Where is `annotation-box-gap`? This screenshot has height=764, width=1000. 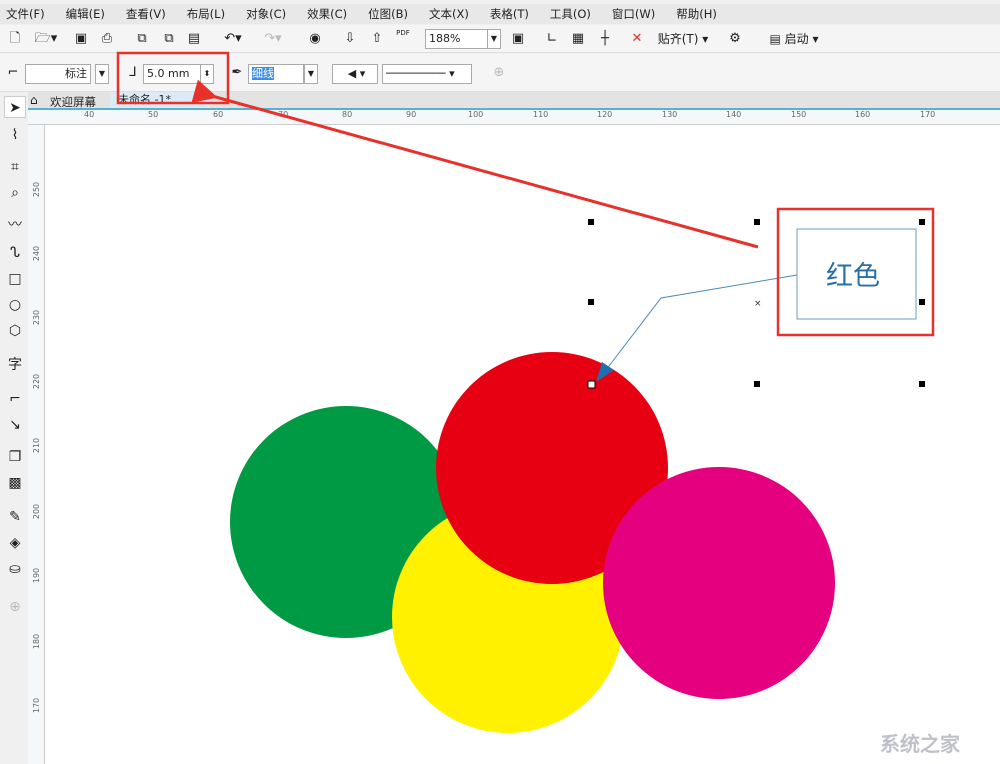 annotation-box-gap is located at coordinates (173, 78).